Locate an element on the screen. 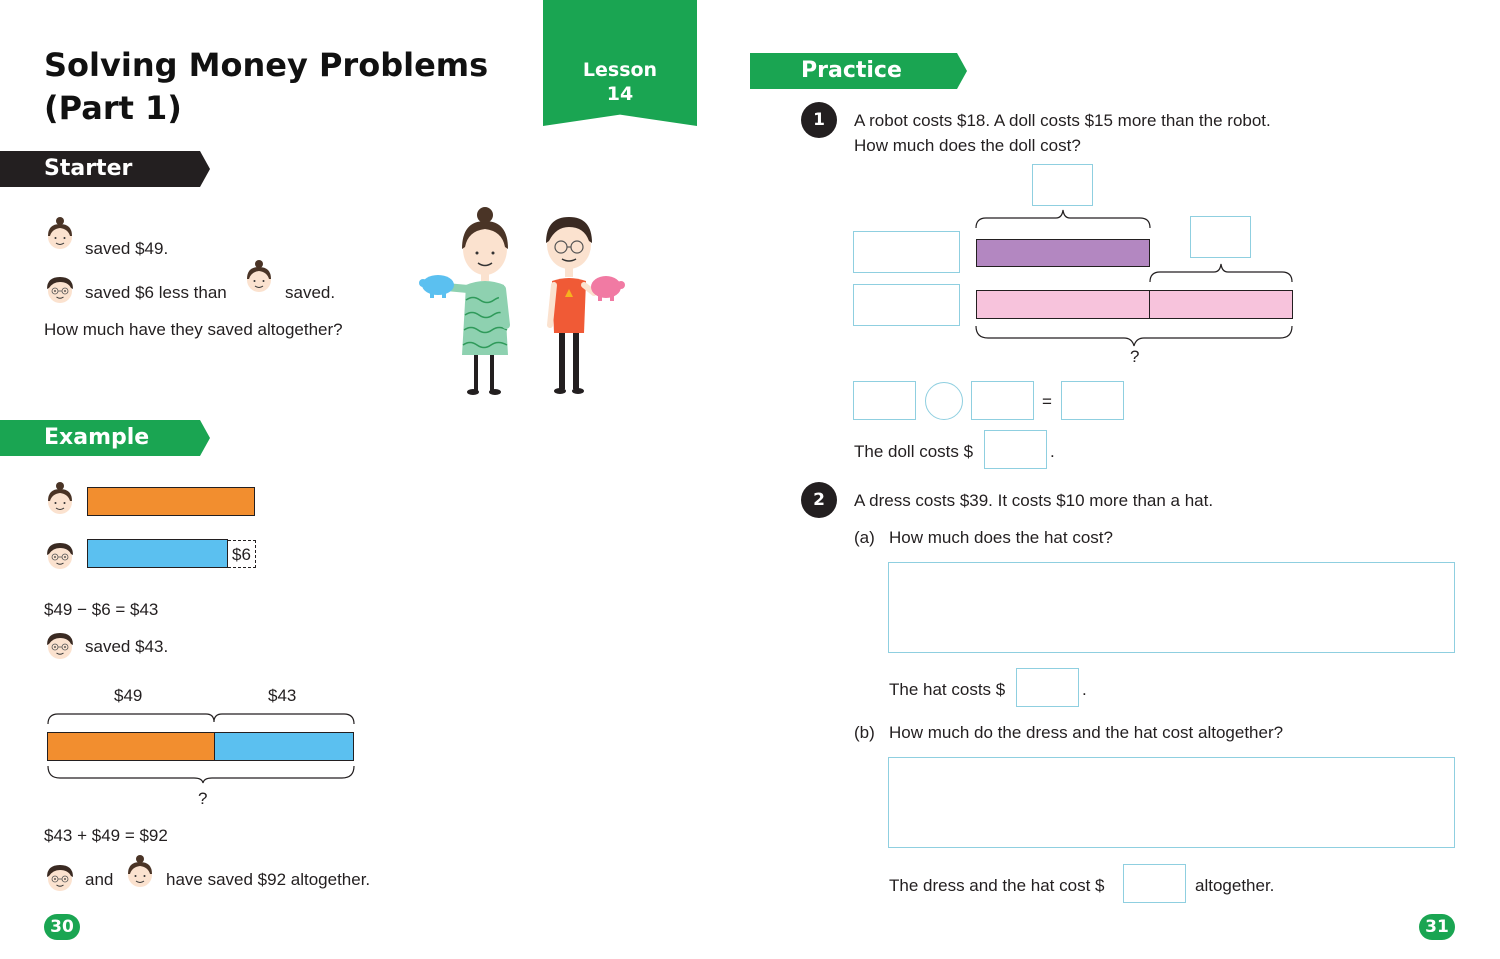  difference-6-box: $6 is located at coordinates (242, 554).